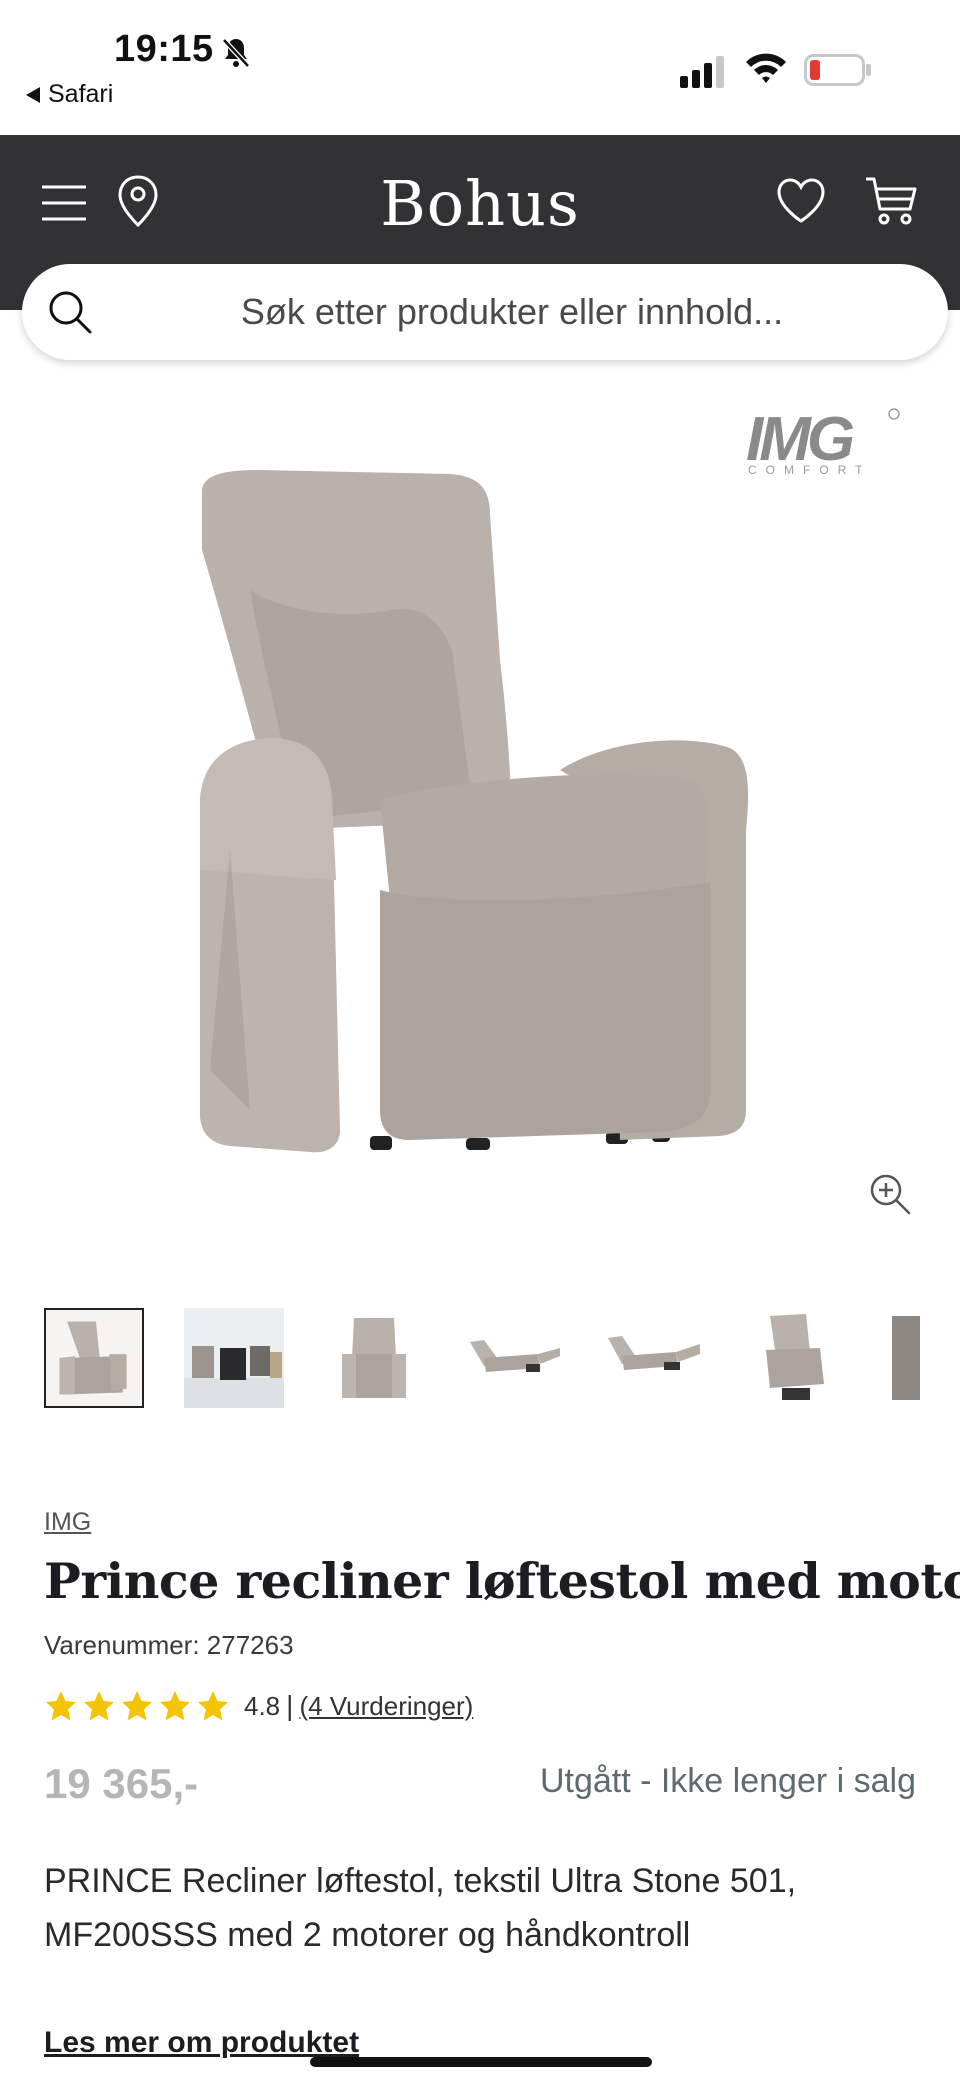  I want to click on bell-muted-icon, so click(236, 53).